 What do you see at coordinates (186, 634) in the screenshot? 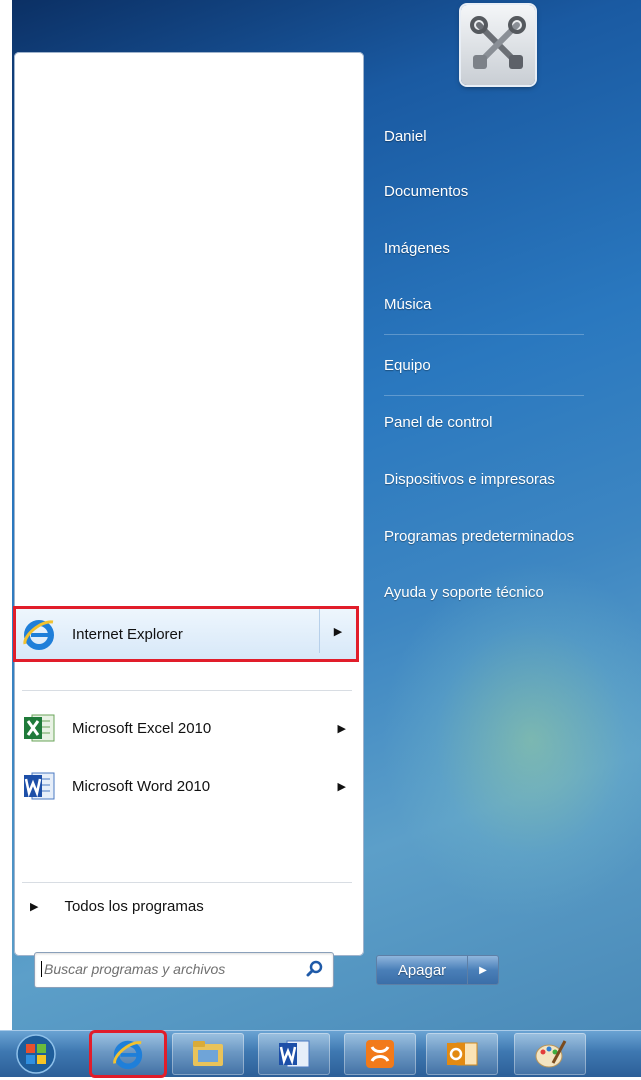
I see `program-internet-explorer: Internet Explorer ▶` at bounding box center [186, 634].